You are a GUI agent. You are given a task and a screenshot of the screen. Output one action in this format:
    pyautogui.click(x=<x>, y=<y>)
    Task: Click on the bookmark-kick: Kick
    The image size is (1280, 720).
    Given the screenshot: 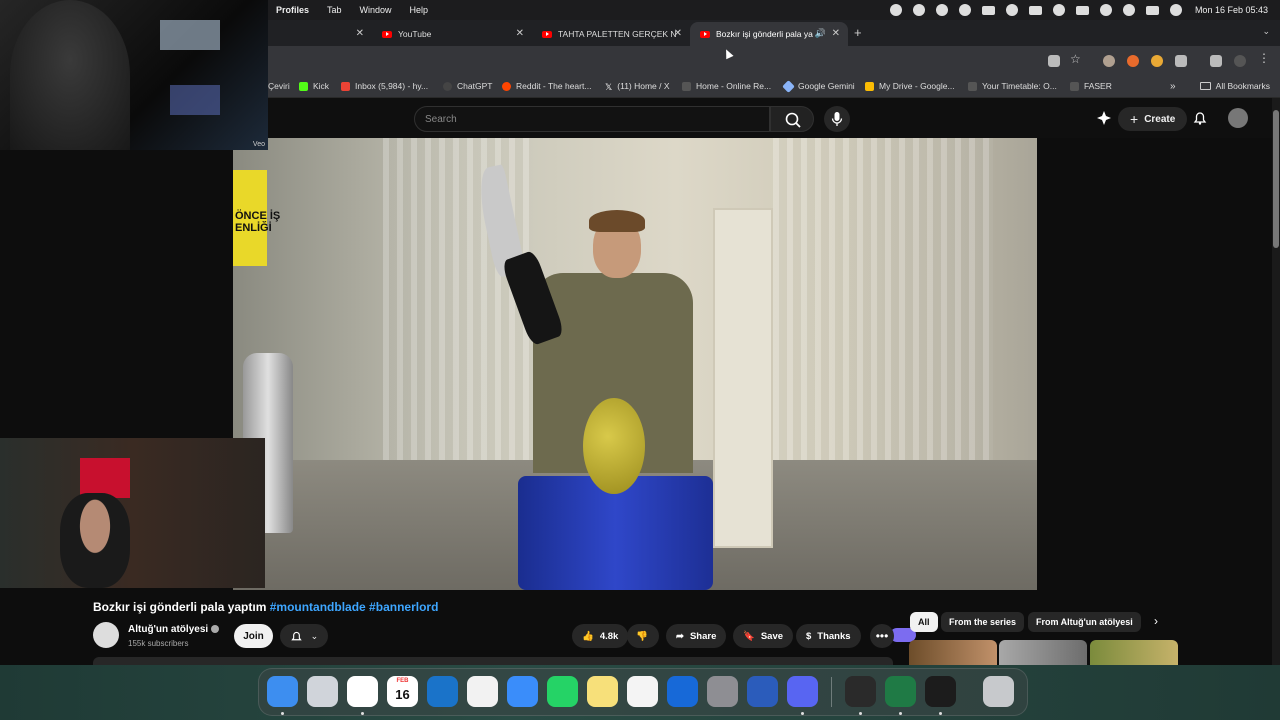 What is the action you would take?
    pyautogui.click(x=314, y=86)
    